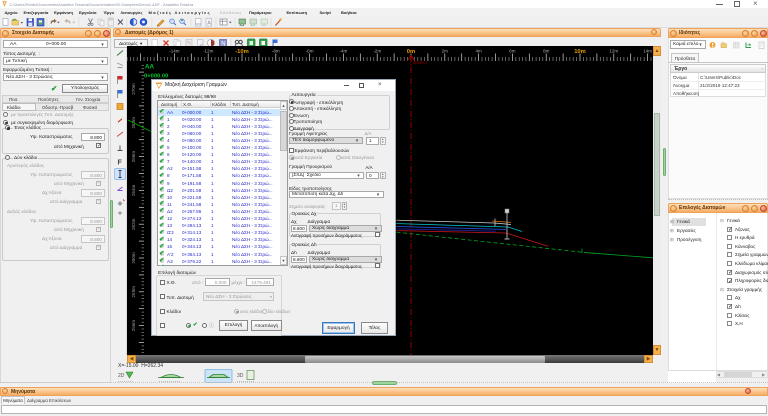 The image size is (768, 416). What do you see at coordinates (120, 163) in the screenshot?
I see `svg-text: F` at bounding box center [120, 163].